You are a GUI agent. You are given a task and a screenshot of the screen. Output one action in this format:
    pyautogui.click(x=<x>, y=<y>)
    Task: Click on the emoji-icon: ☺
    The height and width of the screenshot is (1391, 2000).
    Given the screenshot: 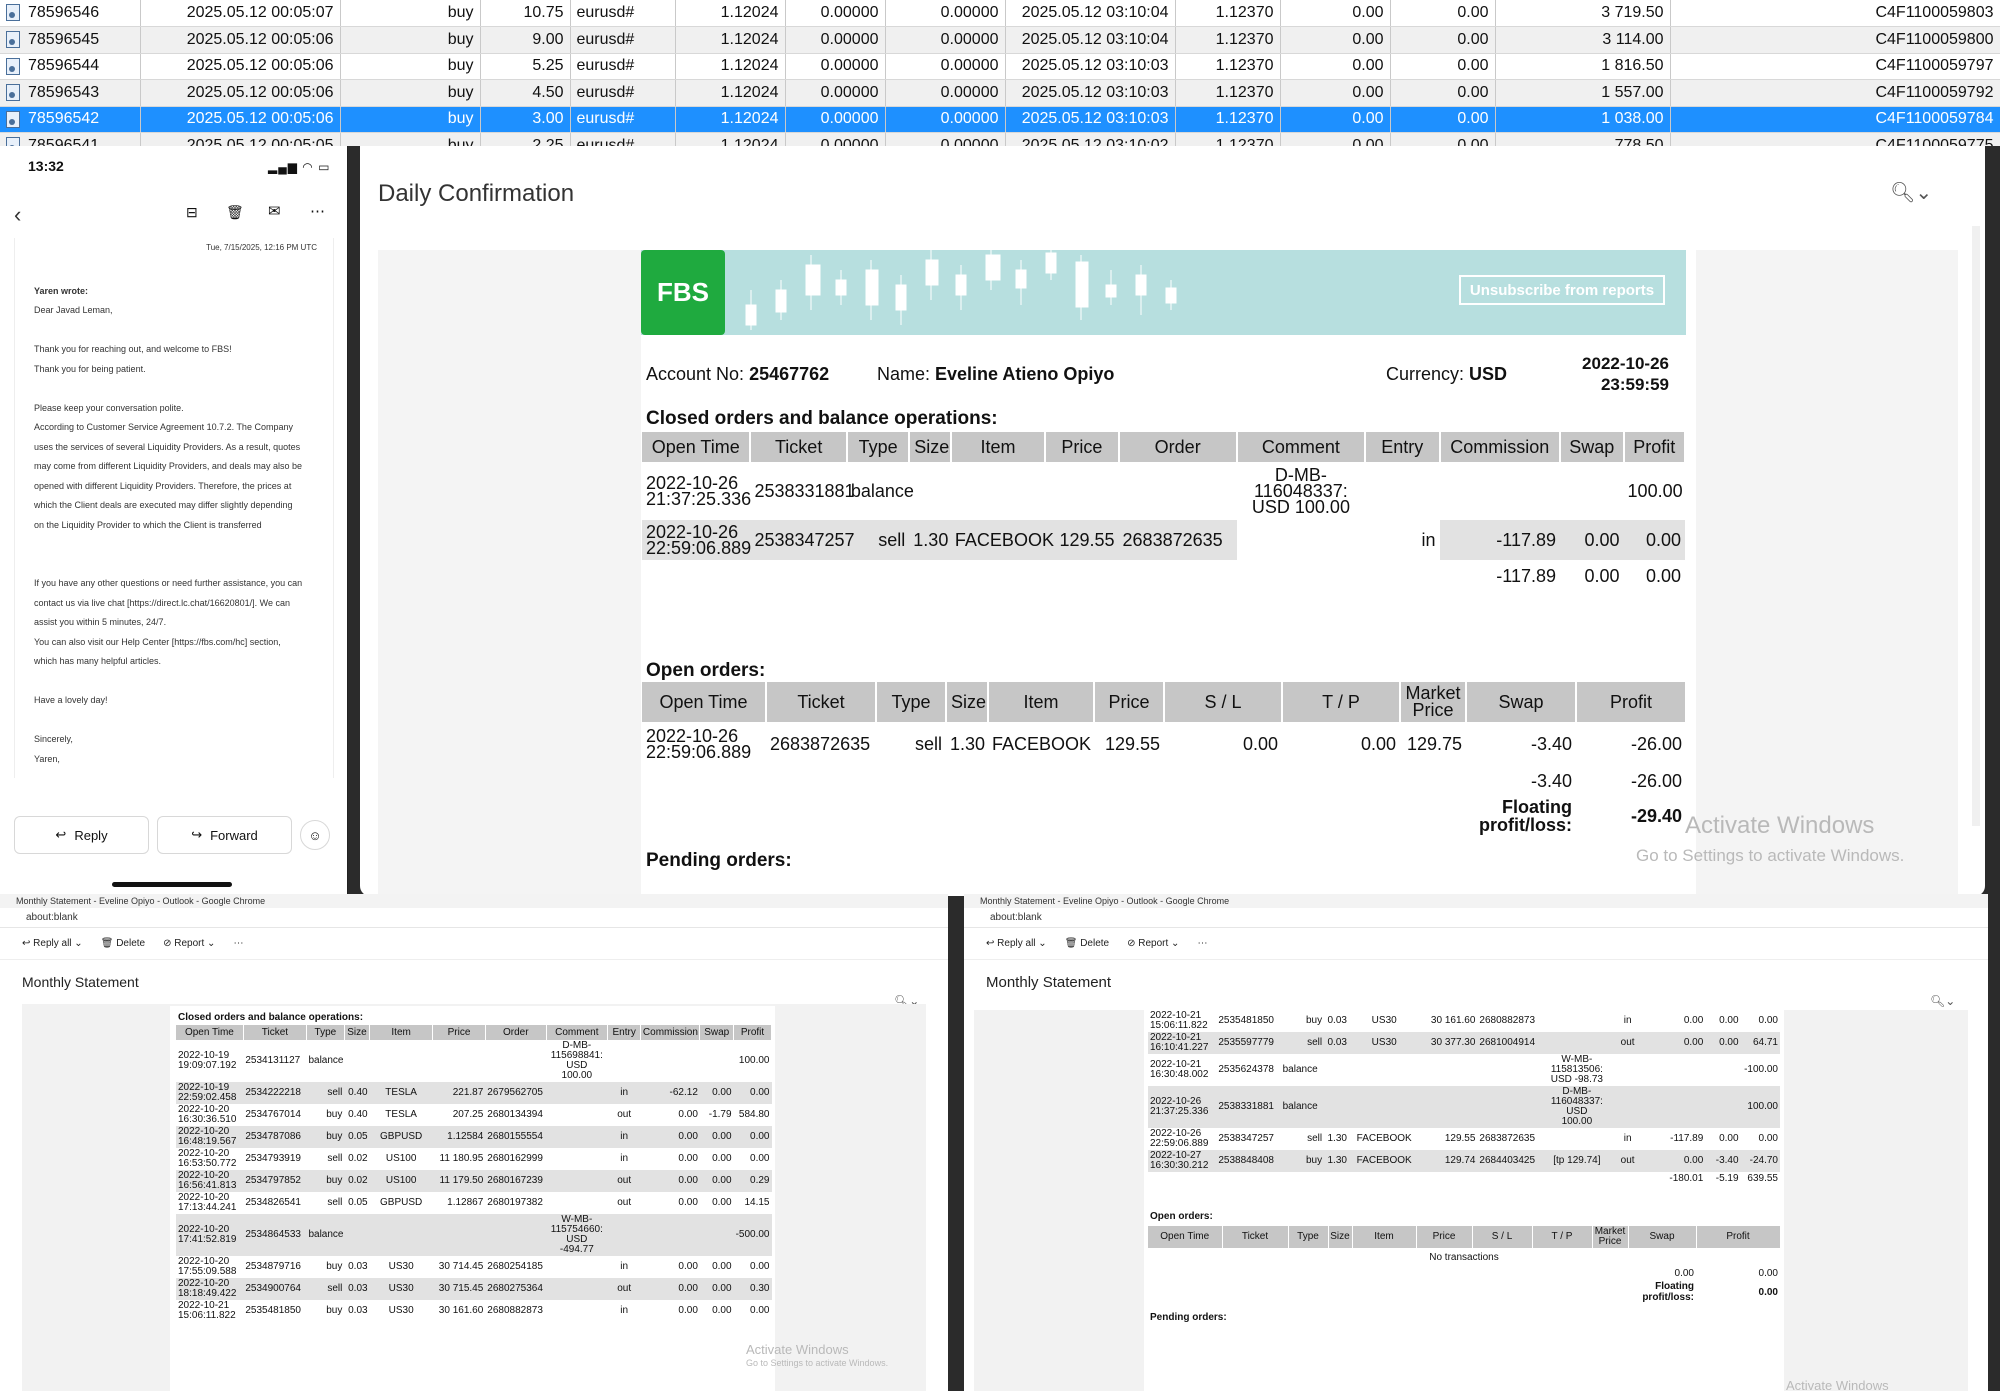 What is the action you would take?
    pyautogui.click(x=315, y=835)
    